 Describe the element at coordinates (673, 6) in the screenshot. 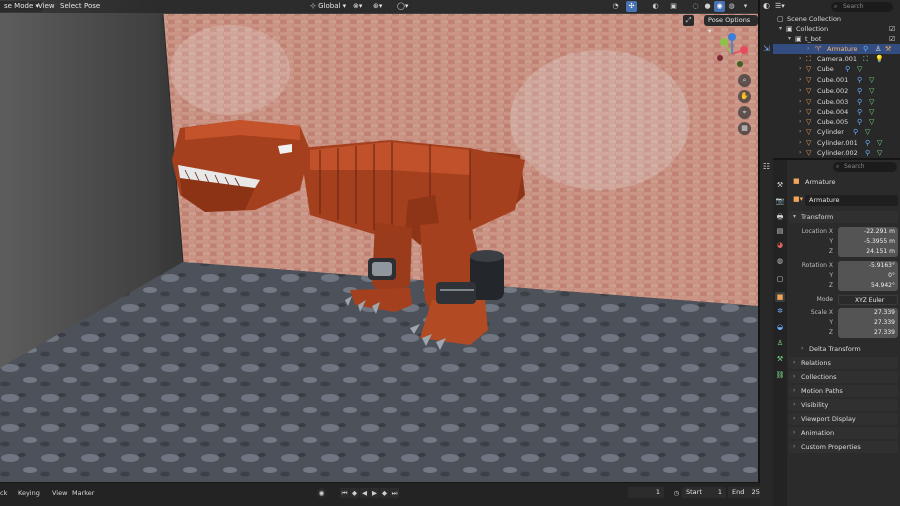

I see `xray-toggle: ▣` at that location.